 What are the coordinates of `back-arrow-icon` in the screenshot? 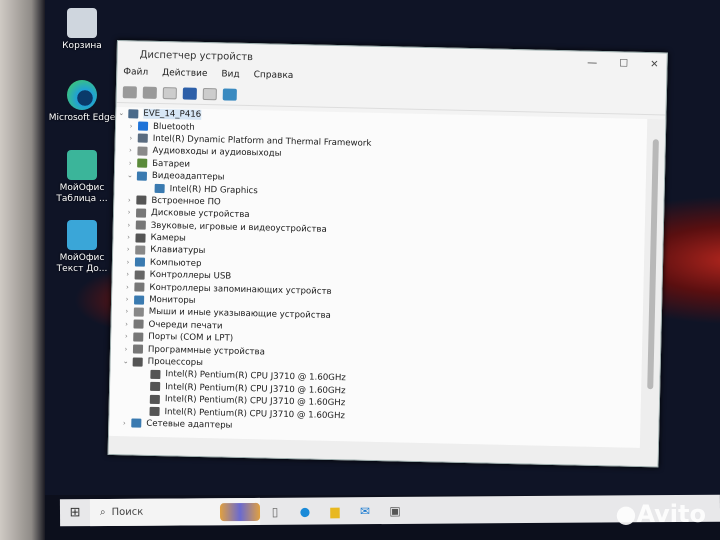 It's located at (129, 91).